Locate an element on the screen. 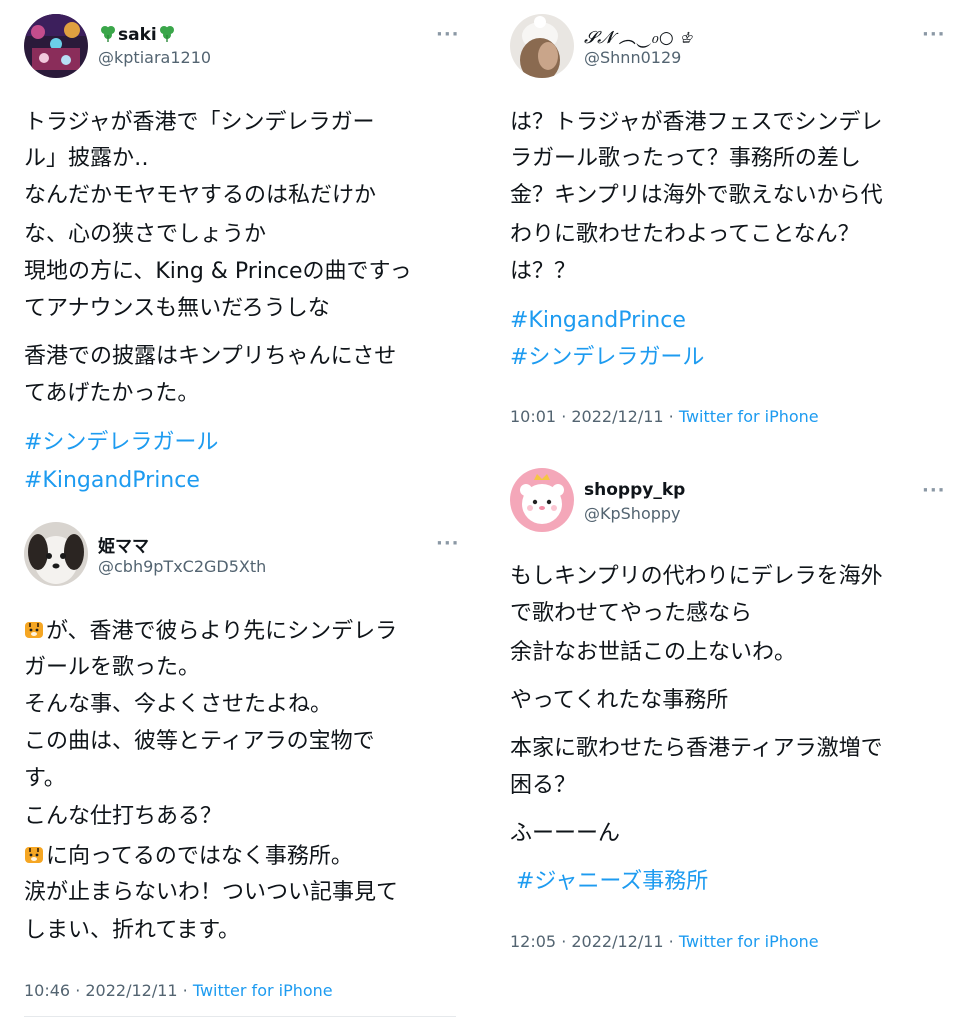 The width and height of the screenshot is (967, 1024). tweet-text-line: わりに歌わせたわよってことなん？ is located at coordinates (685, 234).